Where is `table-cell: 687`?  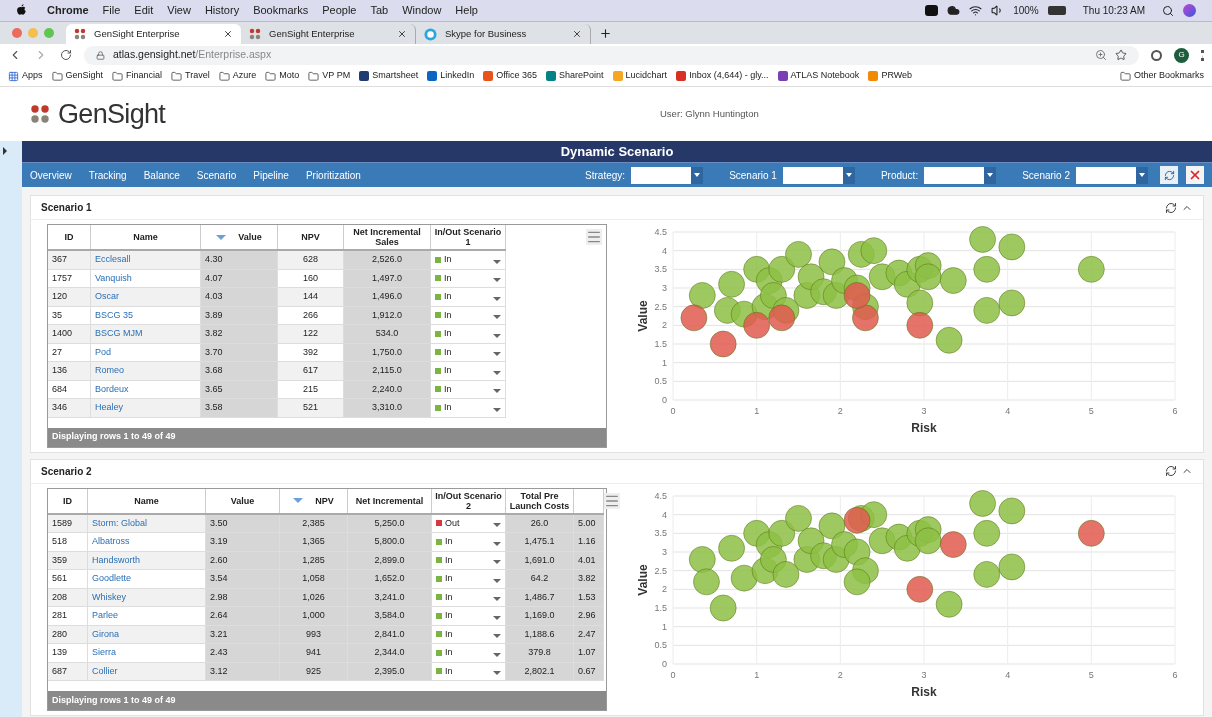
table-cell: 687 is located at coordinates (68, 671).